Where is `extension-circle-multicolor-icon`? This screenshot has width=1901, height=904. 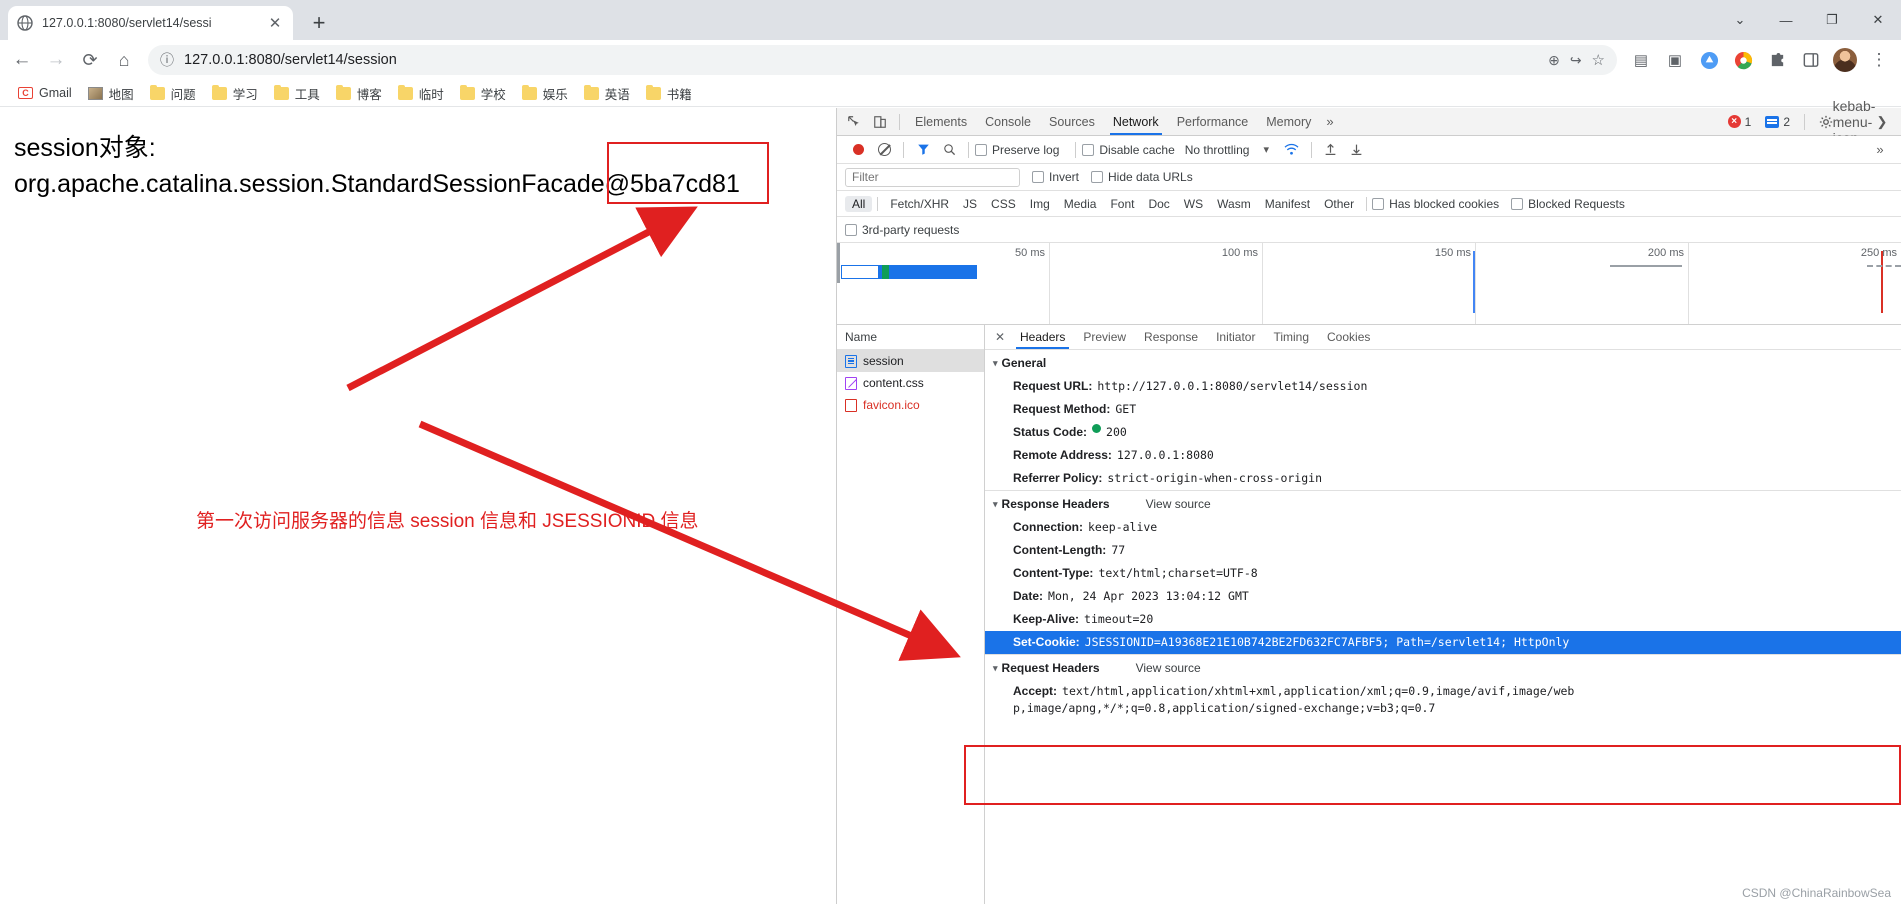
extension-circle-multicolor-icon is located at coordinates (1743, 60).